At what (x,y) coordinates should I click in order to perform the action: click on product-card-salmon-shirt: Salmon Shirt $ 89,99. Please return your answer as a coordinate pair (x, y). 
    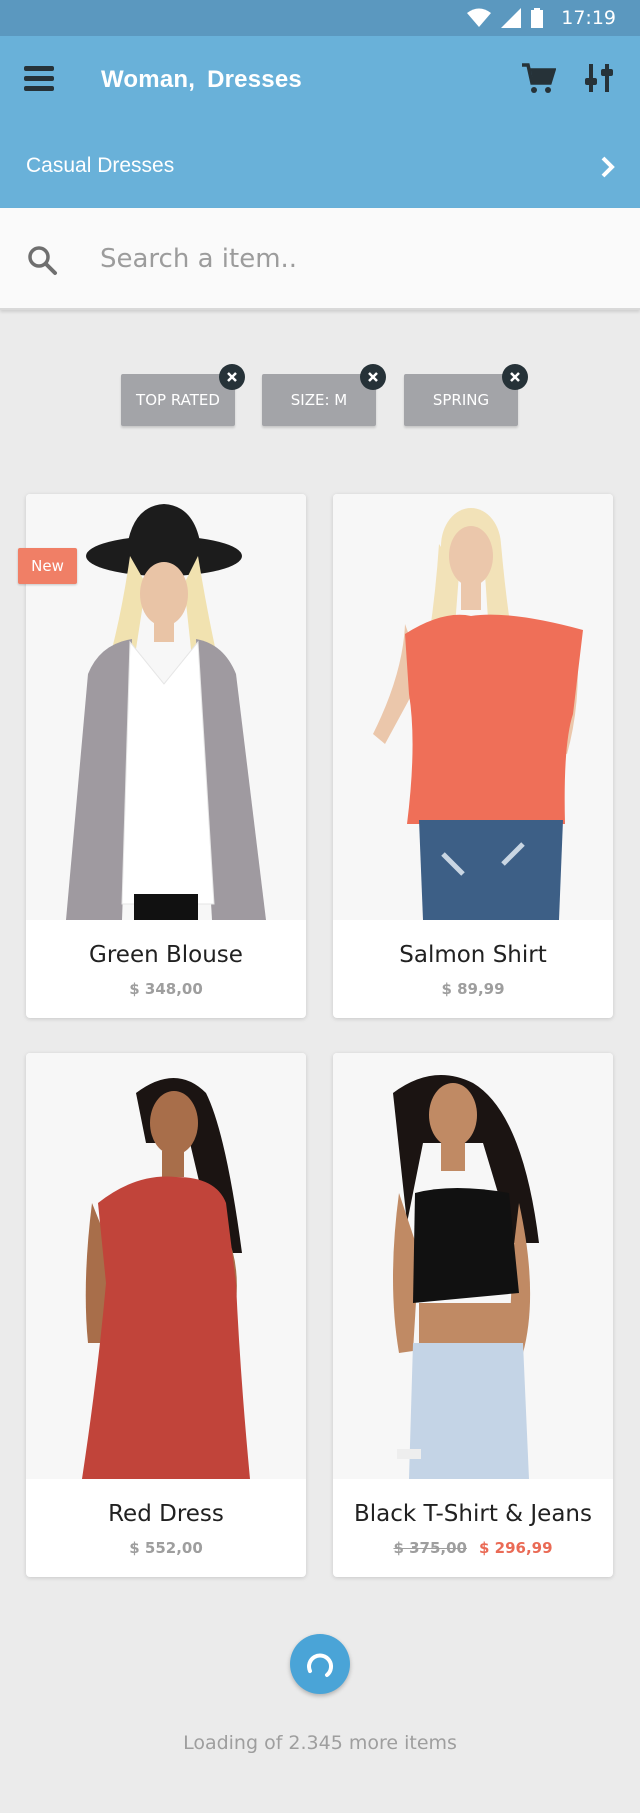
    Looking at the image, I should click on (473, 756).